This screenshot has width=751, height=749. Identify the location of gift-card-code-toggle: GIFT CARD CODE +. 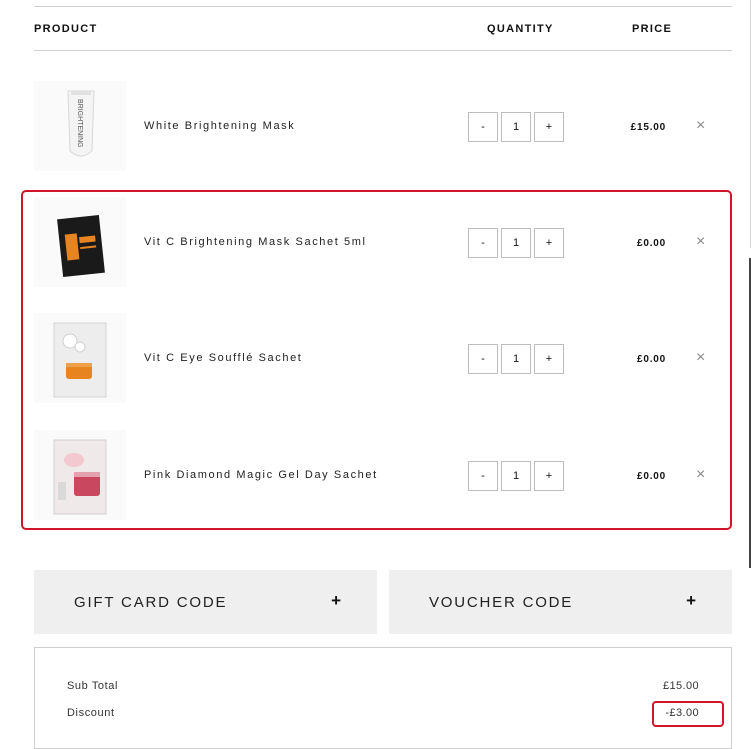
(205, 602).